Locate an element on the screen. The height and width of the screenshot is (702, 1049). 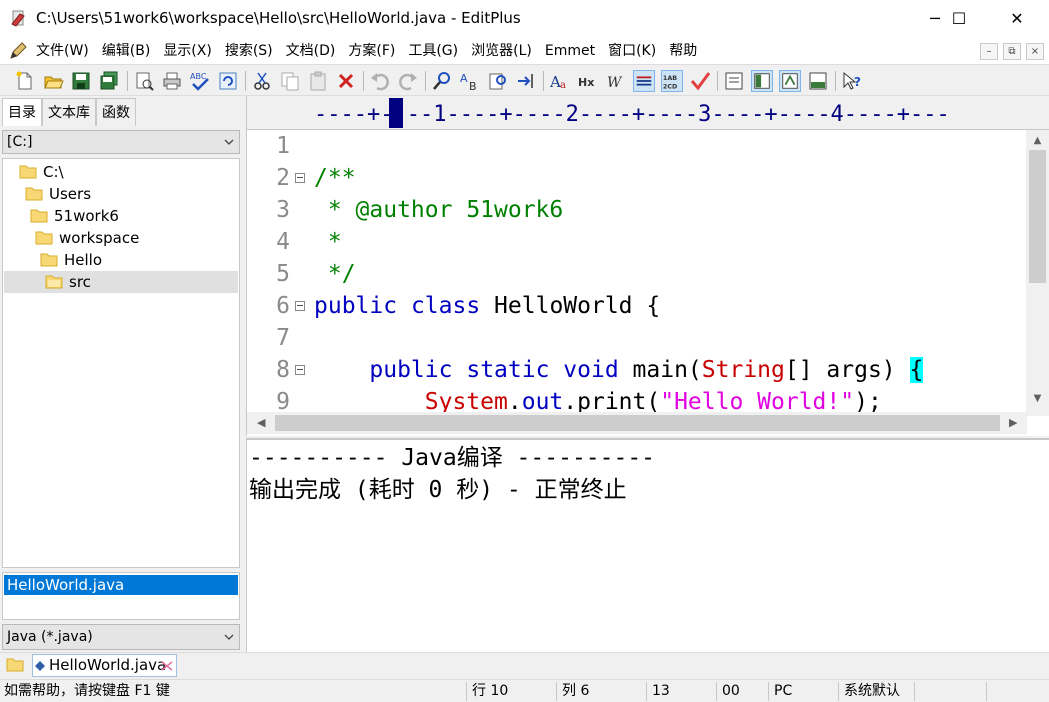
spell-check-icon: ABC is located at coordinates (200, 81).